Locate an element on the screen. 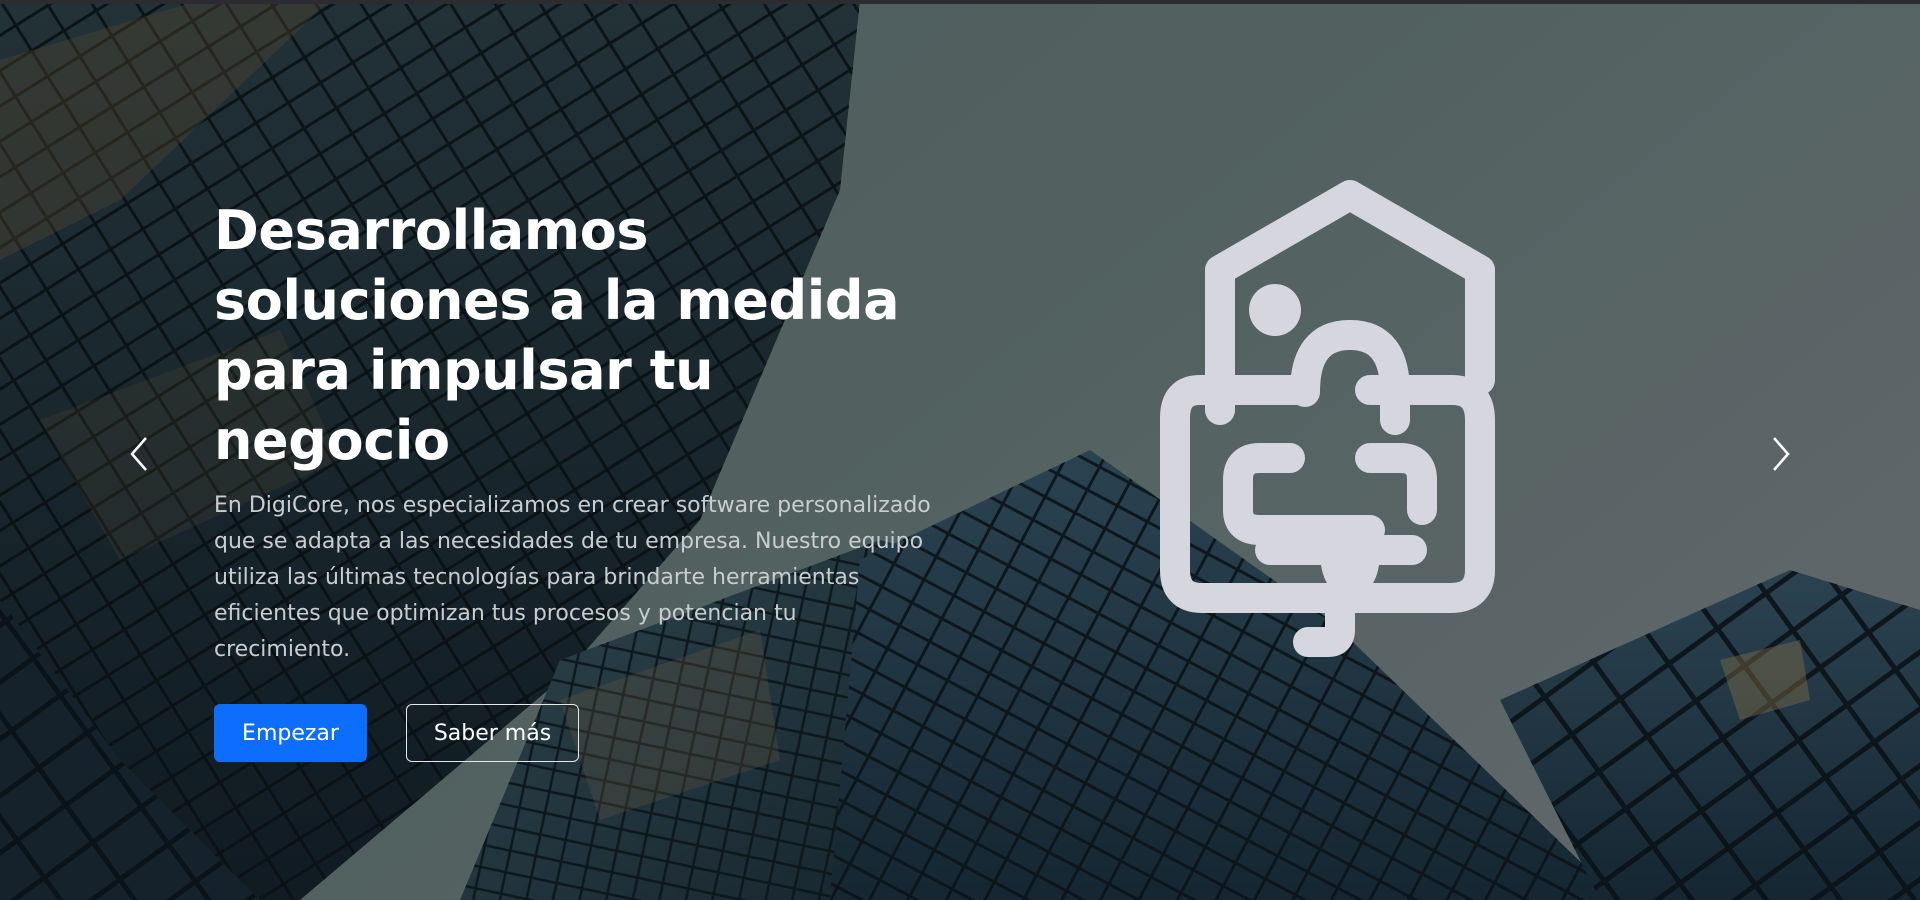 The width and height of the screenshot is (1920, 900). carousel-next-button is located at coordinates (1780, 454).